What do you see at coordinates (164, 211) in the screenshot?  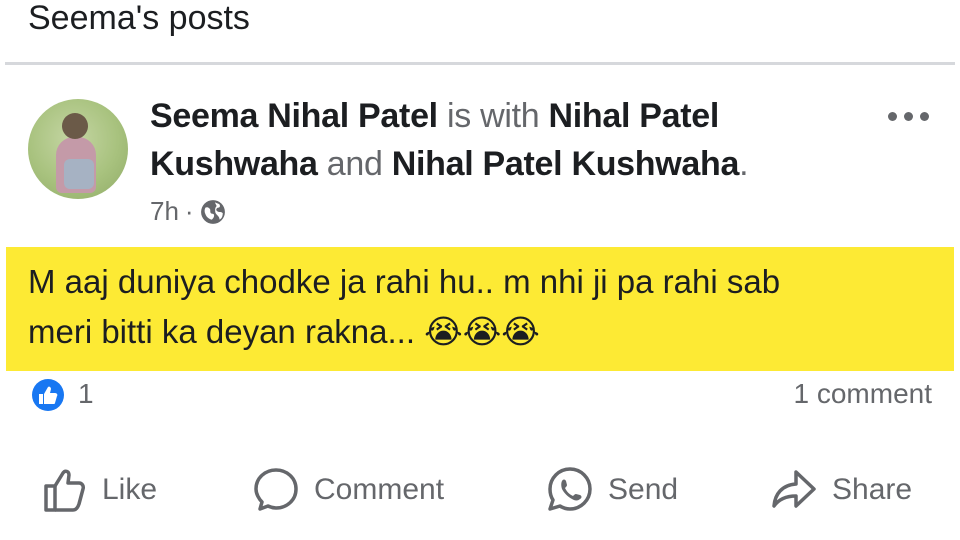 I see `post-time: 7h` at bounding box center [164, 211].